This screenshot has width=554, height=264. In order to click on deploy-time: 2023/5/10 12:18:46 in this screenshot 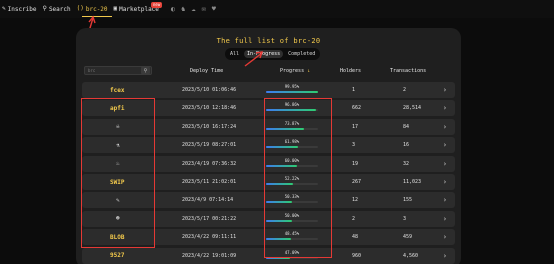, I will do `click(209, 108)`.